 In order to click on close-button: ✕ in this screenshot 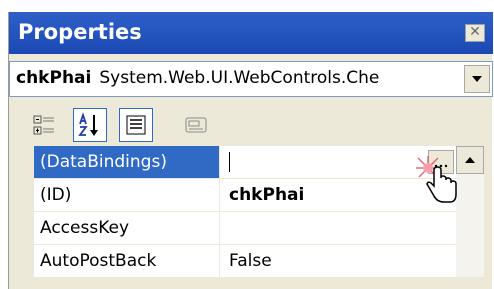, I will do `click(475, 33)`.